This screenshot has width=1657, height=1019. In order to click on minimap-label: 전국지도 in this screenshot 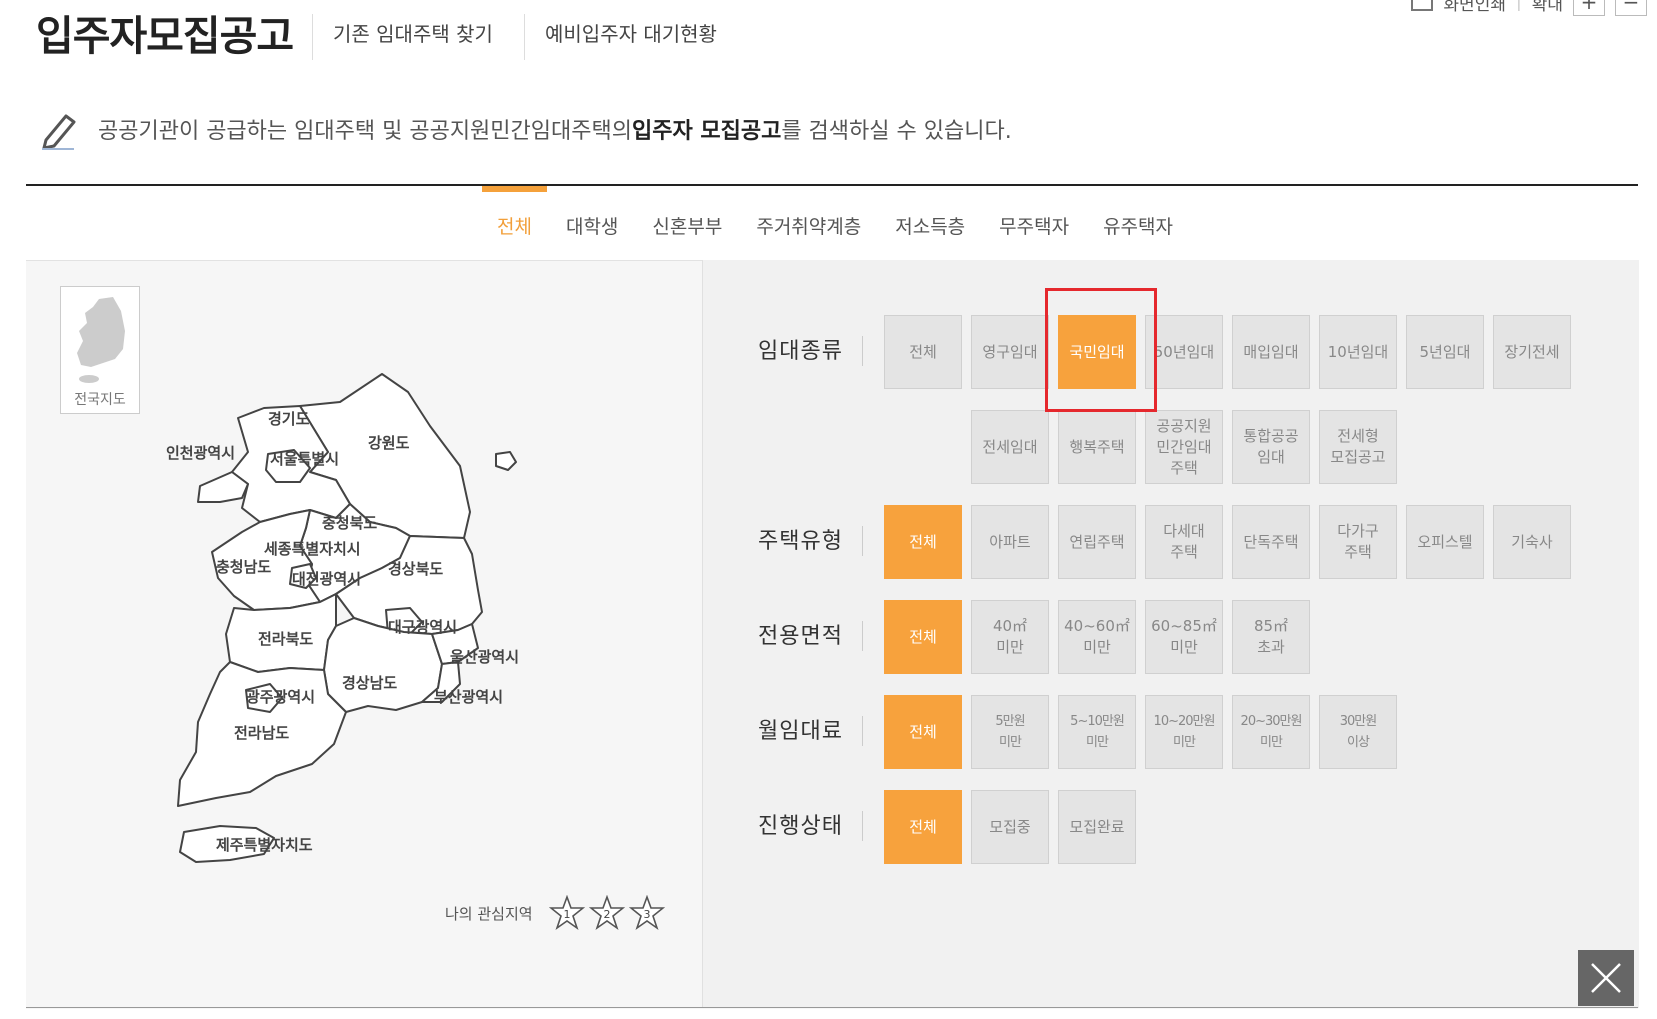, I will do `click(100, 400)`.